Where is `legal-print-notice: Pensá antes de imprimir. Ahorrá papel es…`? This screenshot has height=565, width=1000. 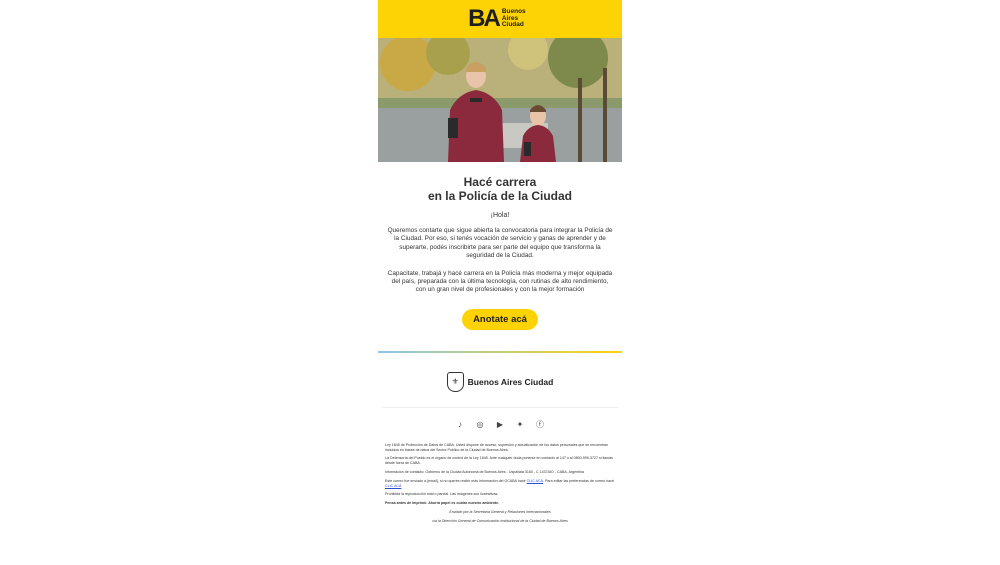 legal-print-notice: Pensá antes de imprimir. Ahorrá papel es… is located at coordinates (442, 503).